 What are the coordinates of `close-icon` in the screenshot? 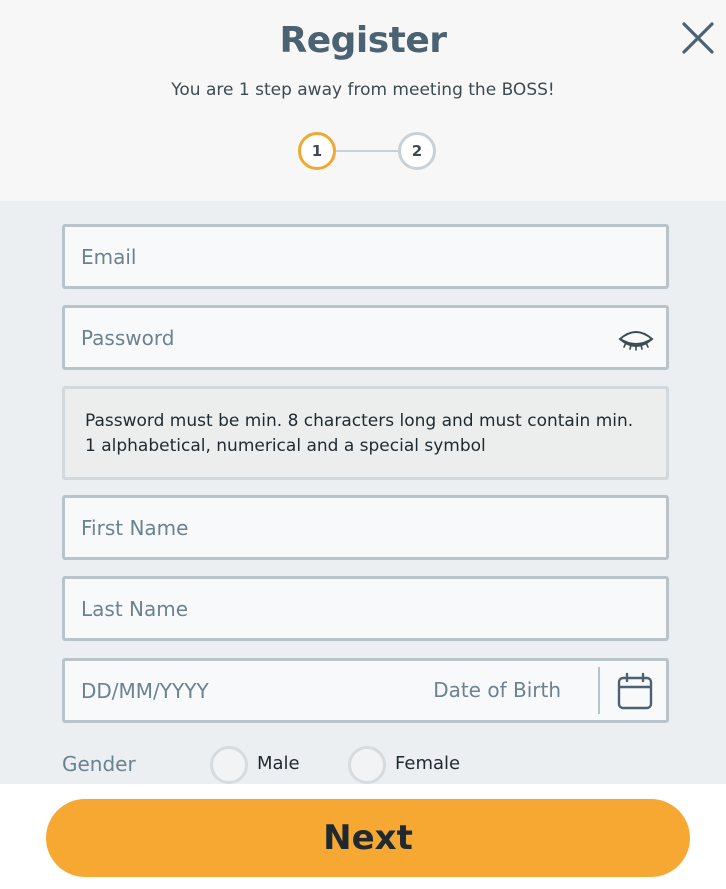 It's located at (698, 38).